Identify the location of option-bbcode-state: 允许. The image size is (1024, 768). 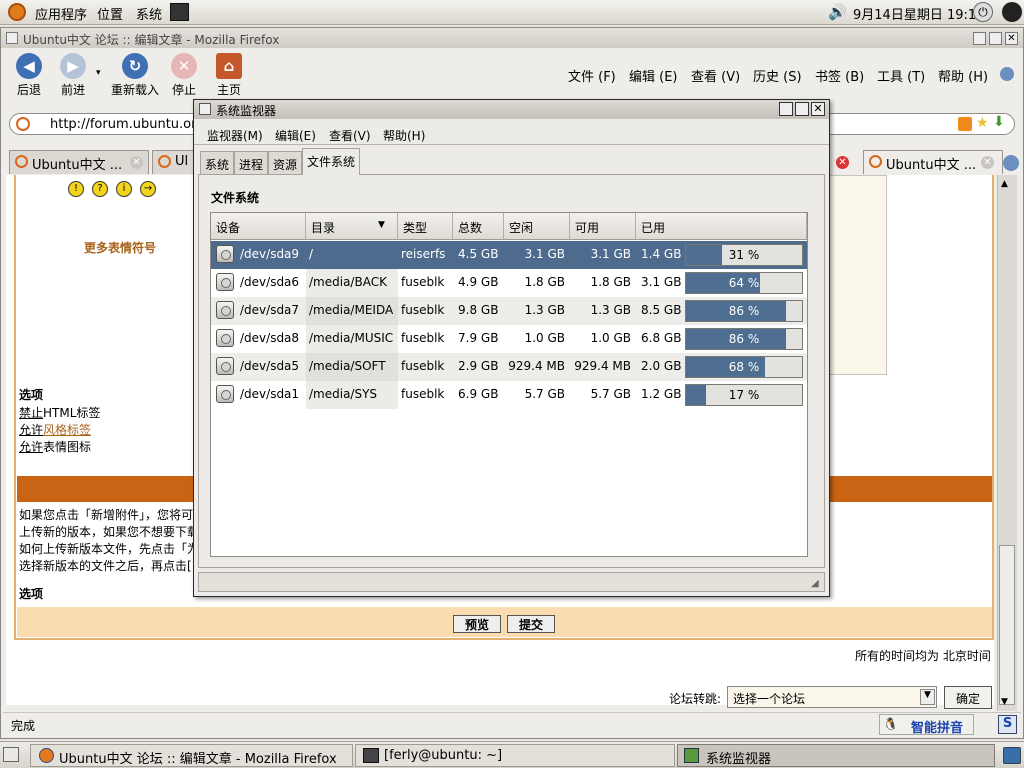
(31, 430).